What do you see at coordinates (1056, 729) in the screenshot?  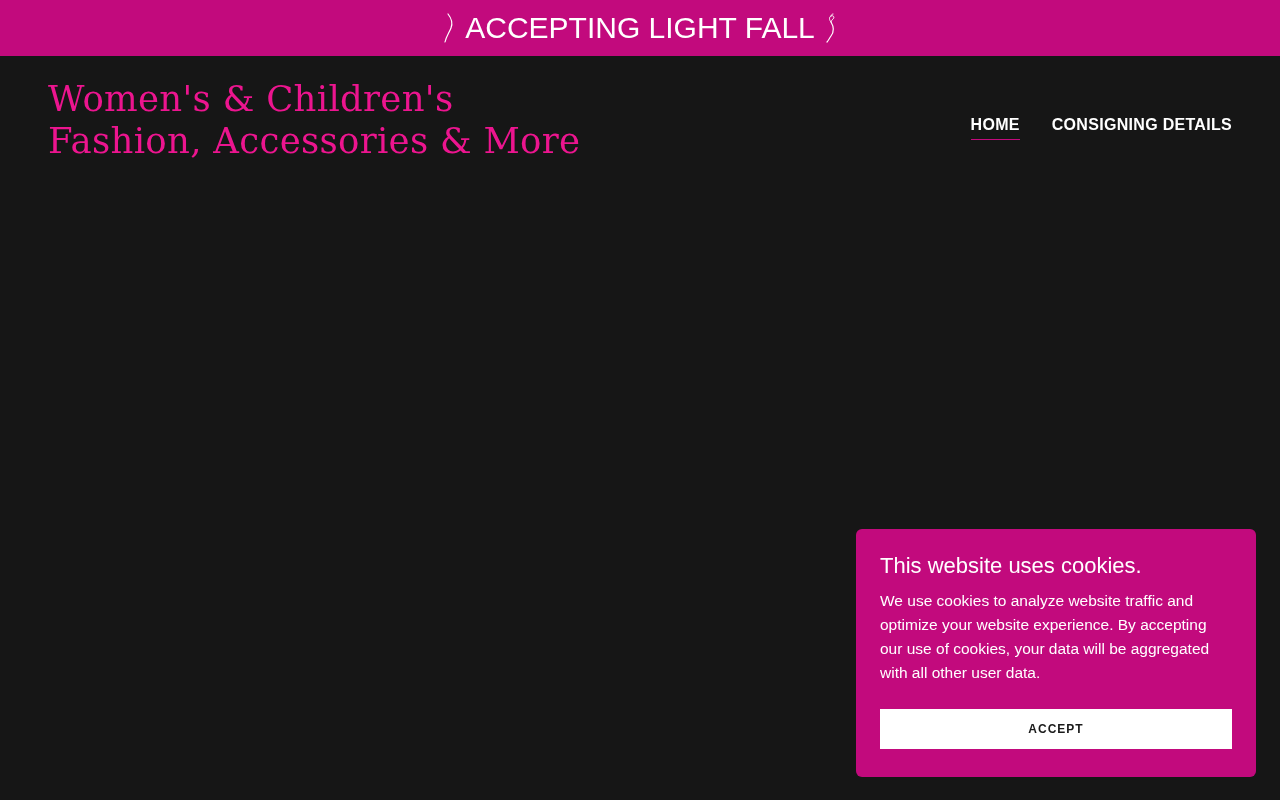 I see `accept-button: ACCEPT` at bounding box center [1056, 729].